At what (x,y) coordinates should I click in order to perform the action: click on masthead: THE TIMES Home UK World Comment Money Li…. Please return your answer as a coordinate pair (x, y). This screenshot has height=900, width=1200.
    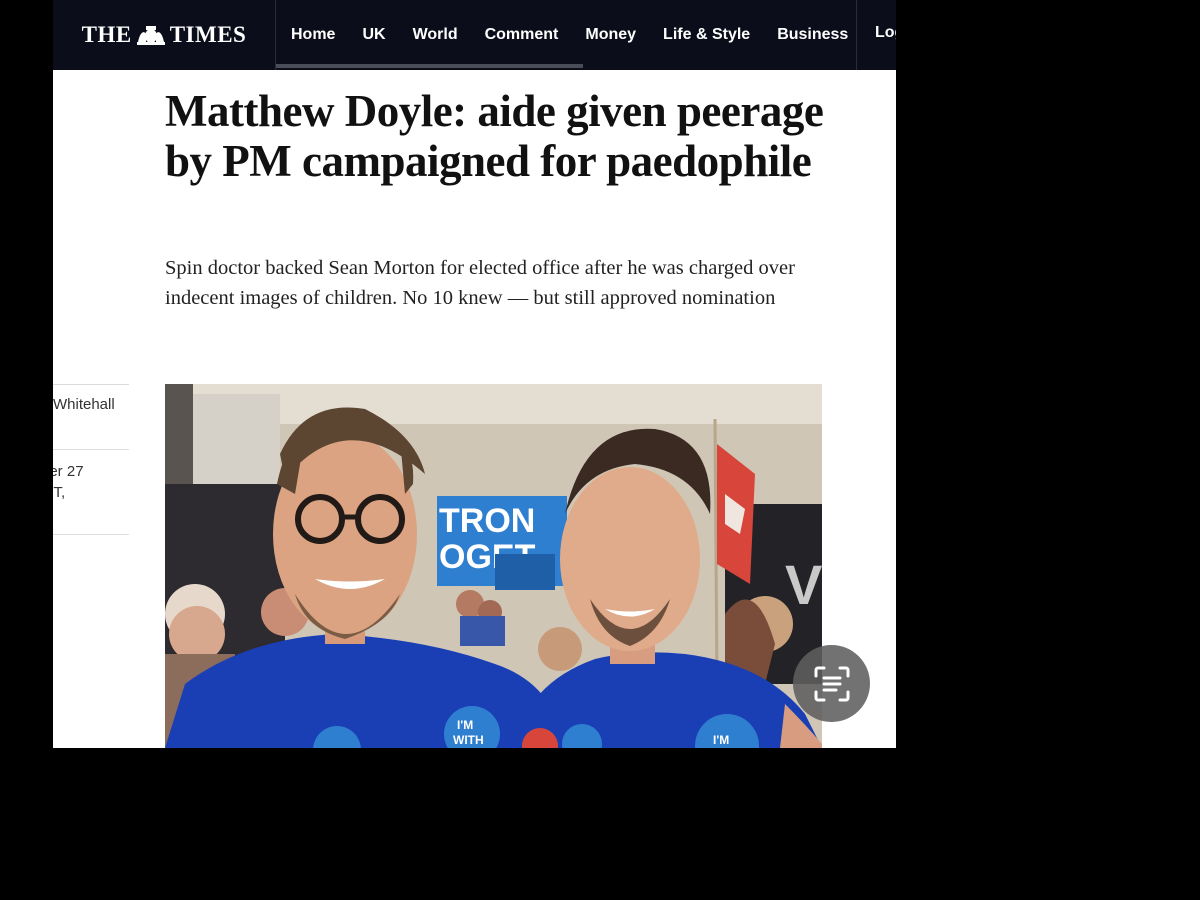
    Looking at the image, I should click on (474, 35).